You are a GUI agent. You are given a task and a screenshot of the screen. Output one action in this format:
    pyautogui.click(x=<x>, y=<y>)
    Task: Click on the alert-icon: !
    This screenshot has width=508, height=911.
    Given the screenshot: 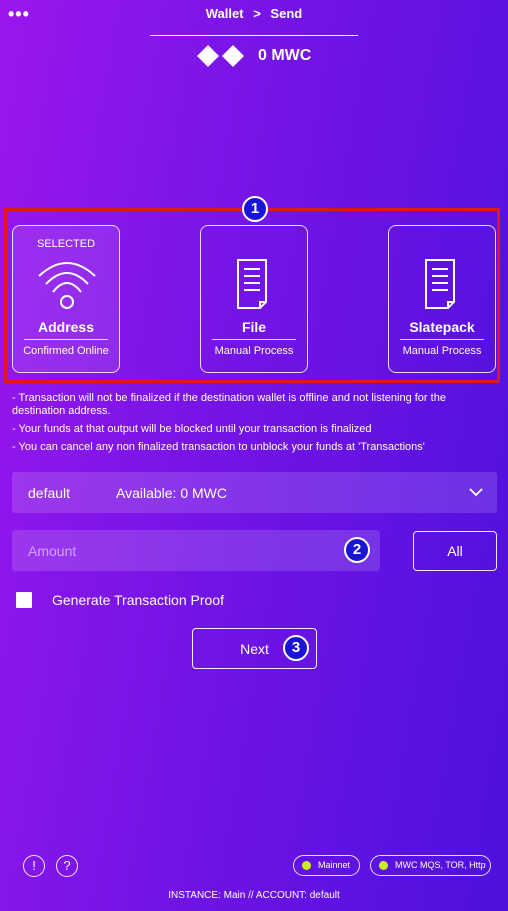 What is the action you would take?
    pyautogui.click(x=34, y=866)
    